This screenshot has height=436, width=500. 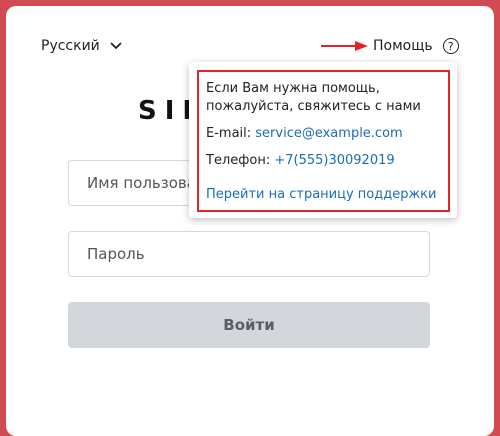 What do you see at coordinates (344, 46) in the screenshot?
I see `arrow-annotation-icon` at bounding box center [344, 46].